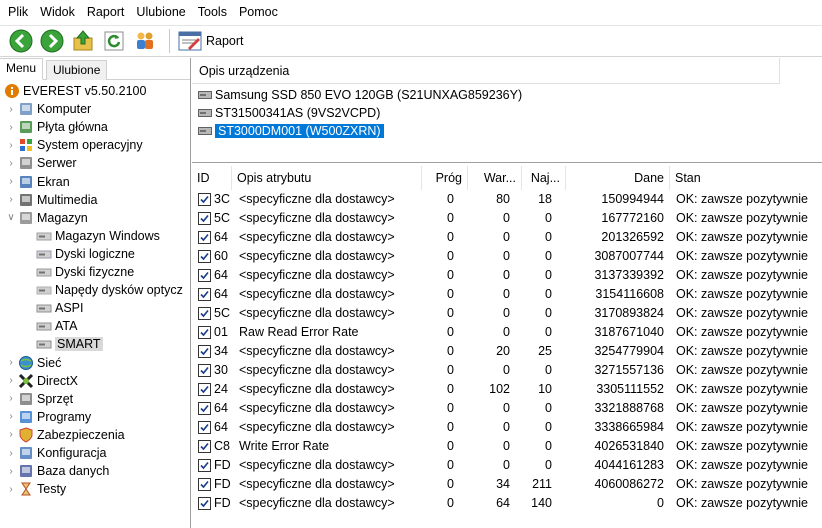 The width and height of the screenshot is (822, 528). Describe the element at coordinates (22, 69) in the screenshot. I see `tab-menu: Menu` at that location.